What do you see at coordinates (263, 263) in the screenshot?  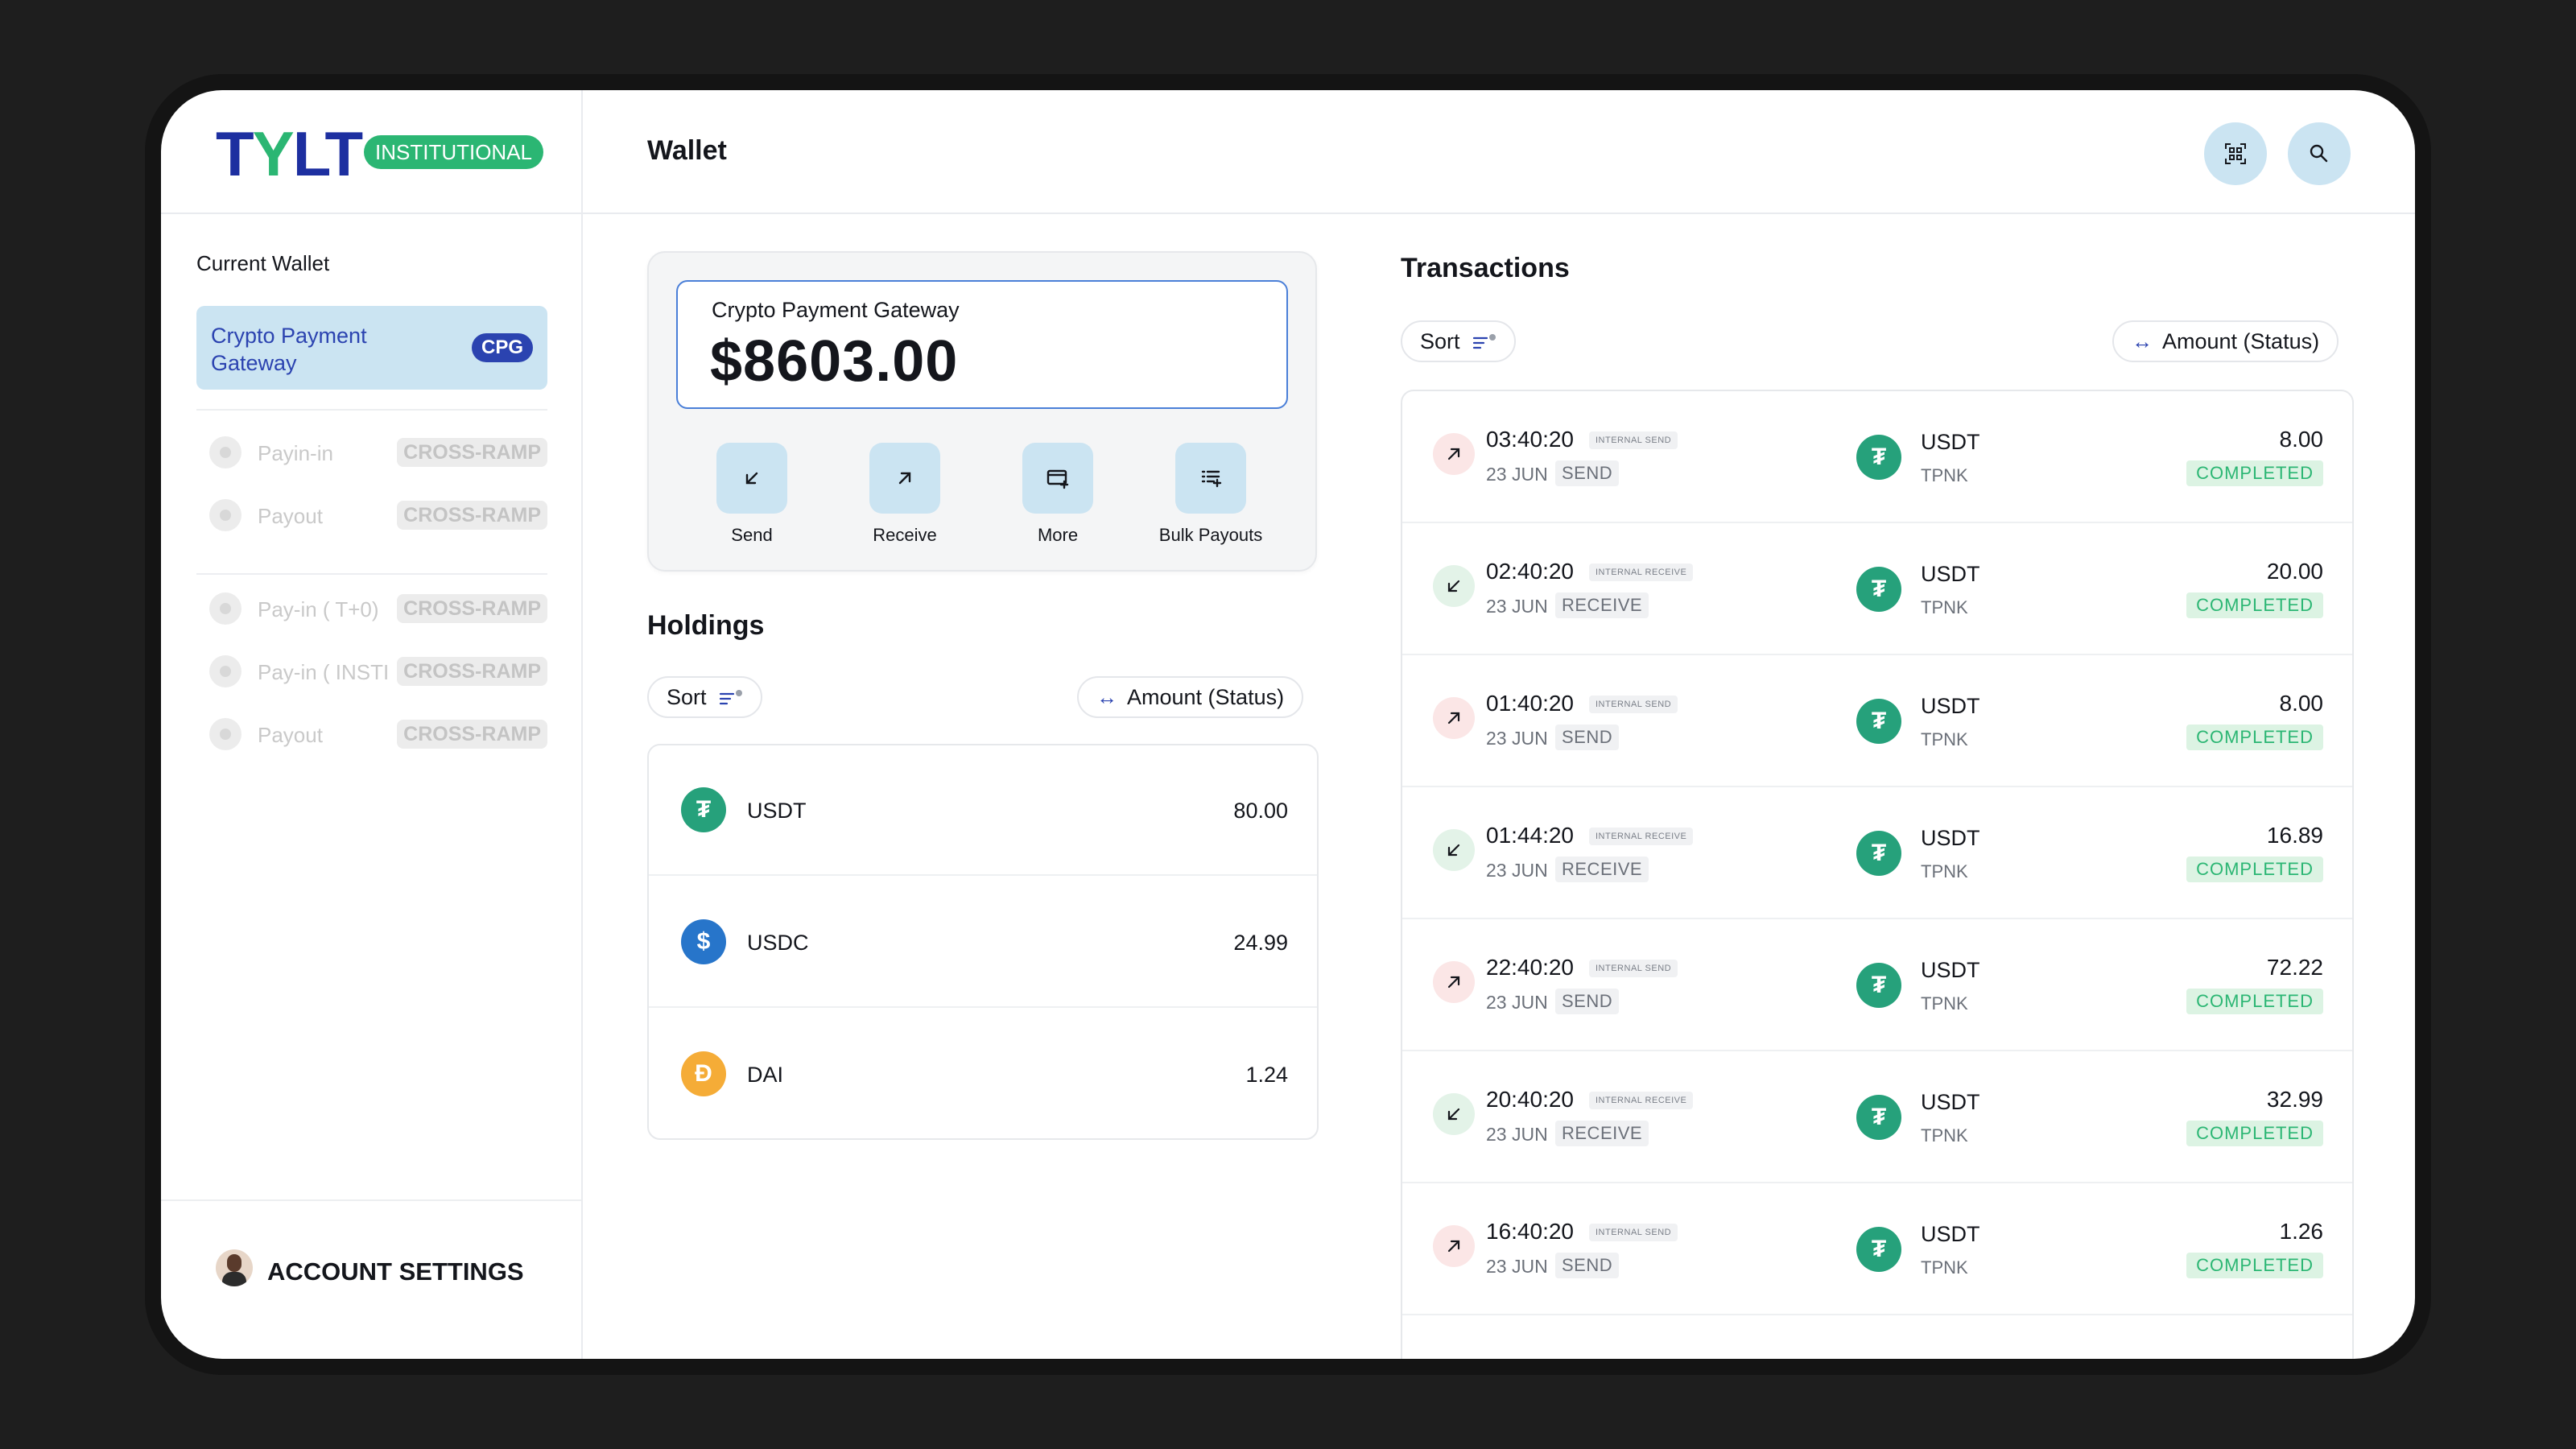 I see `current-wallet-title: Current Wallet` at bounding box center [263, 263].